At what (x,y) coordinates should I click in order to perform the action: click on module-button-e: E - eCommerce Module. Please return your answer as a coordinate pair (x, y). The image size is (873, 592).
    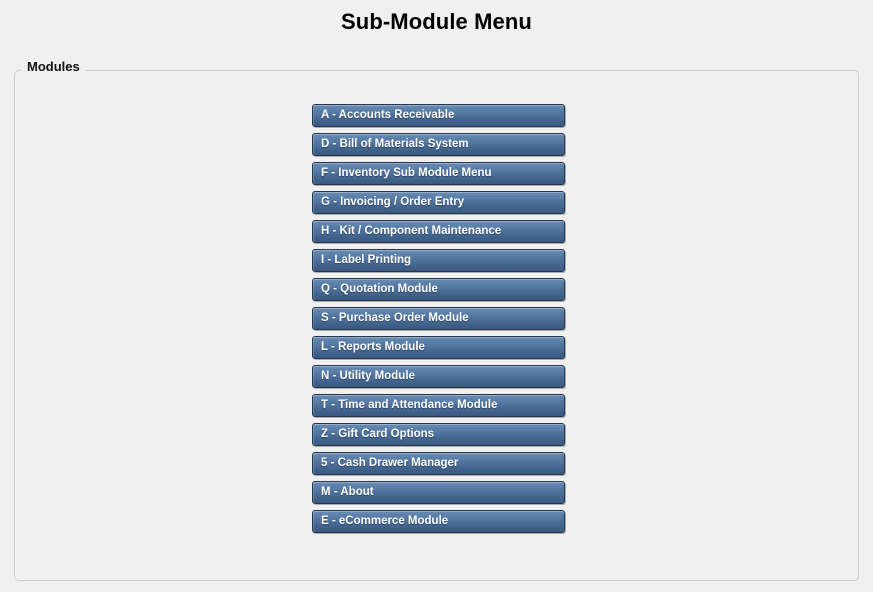
    Looking at the image, I should click on (438, 521).